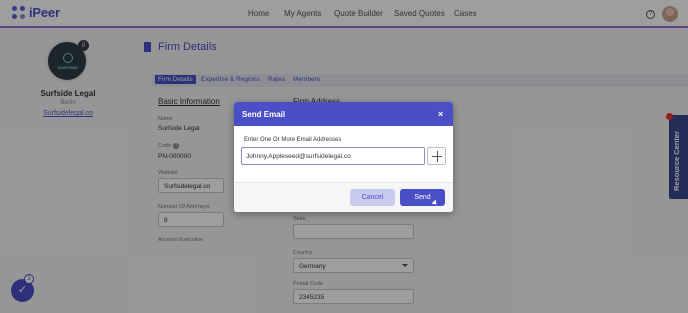  I want to click on add-email-button, so click(436, 156).